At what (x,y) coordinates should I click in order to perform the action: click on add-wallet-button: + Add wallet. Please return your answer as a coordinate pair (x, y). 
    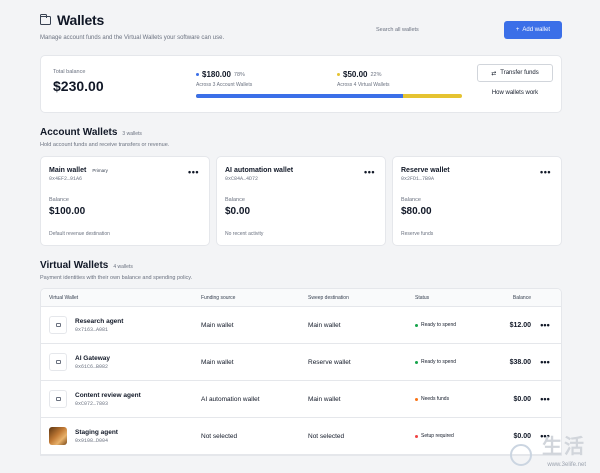
    Looking at the image, I should click on (533, 30).